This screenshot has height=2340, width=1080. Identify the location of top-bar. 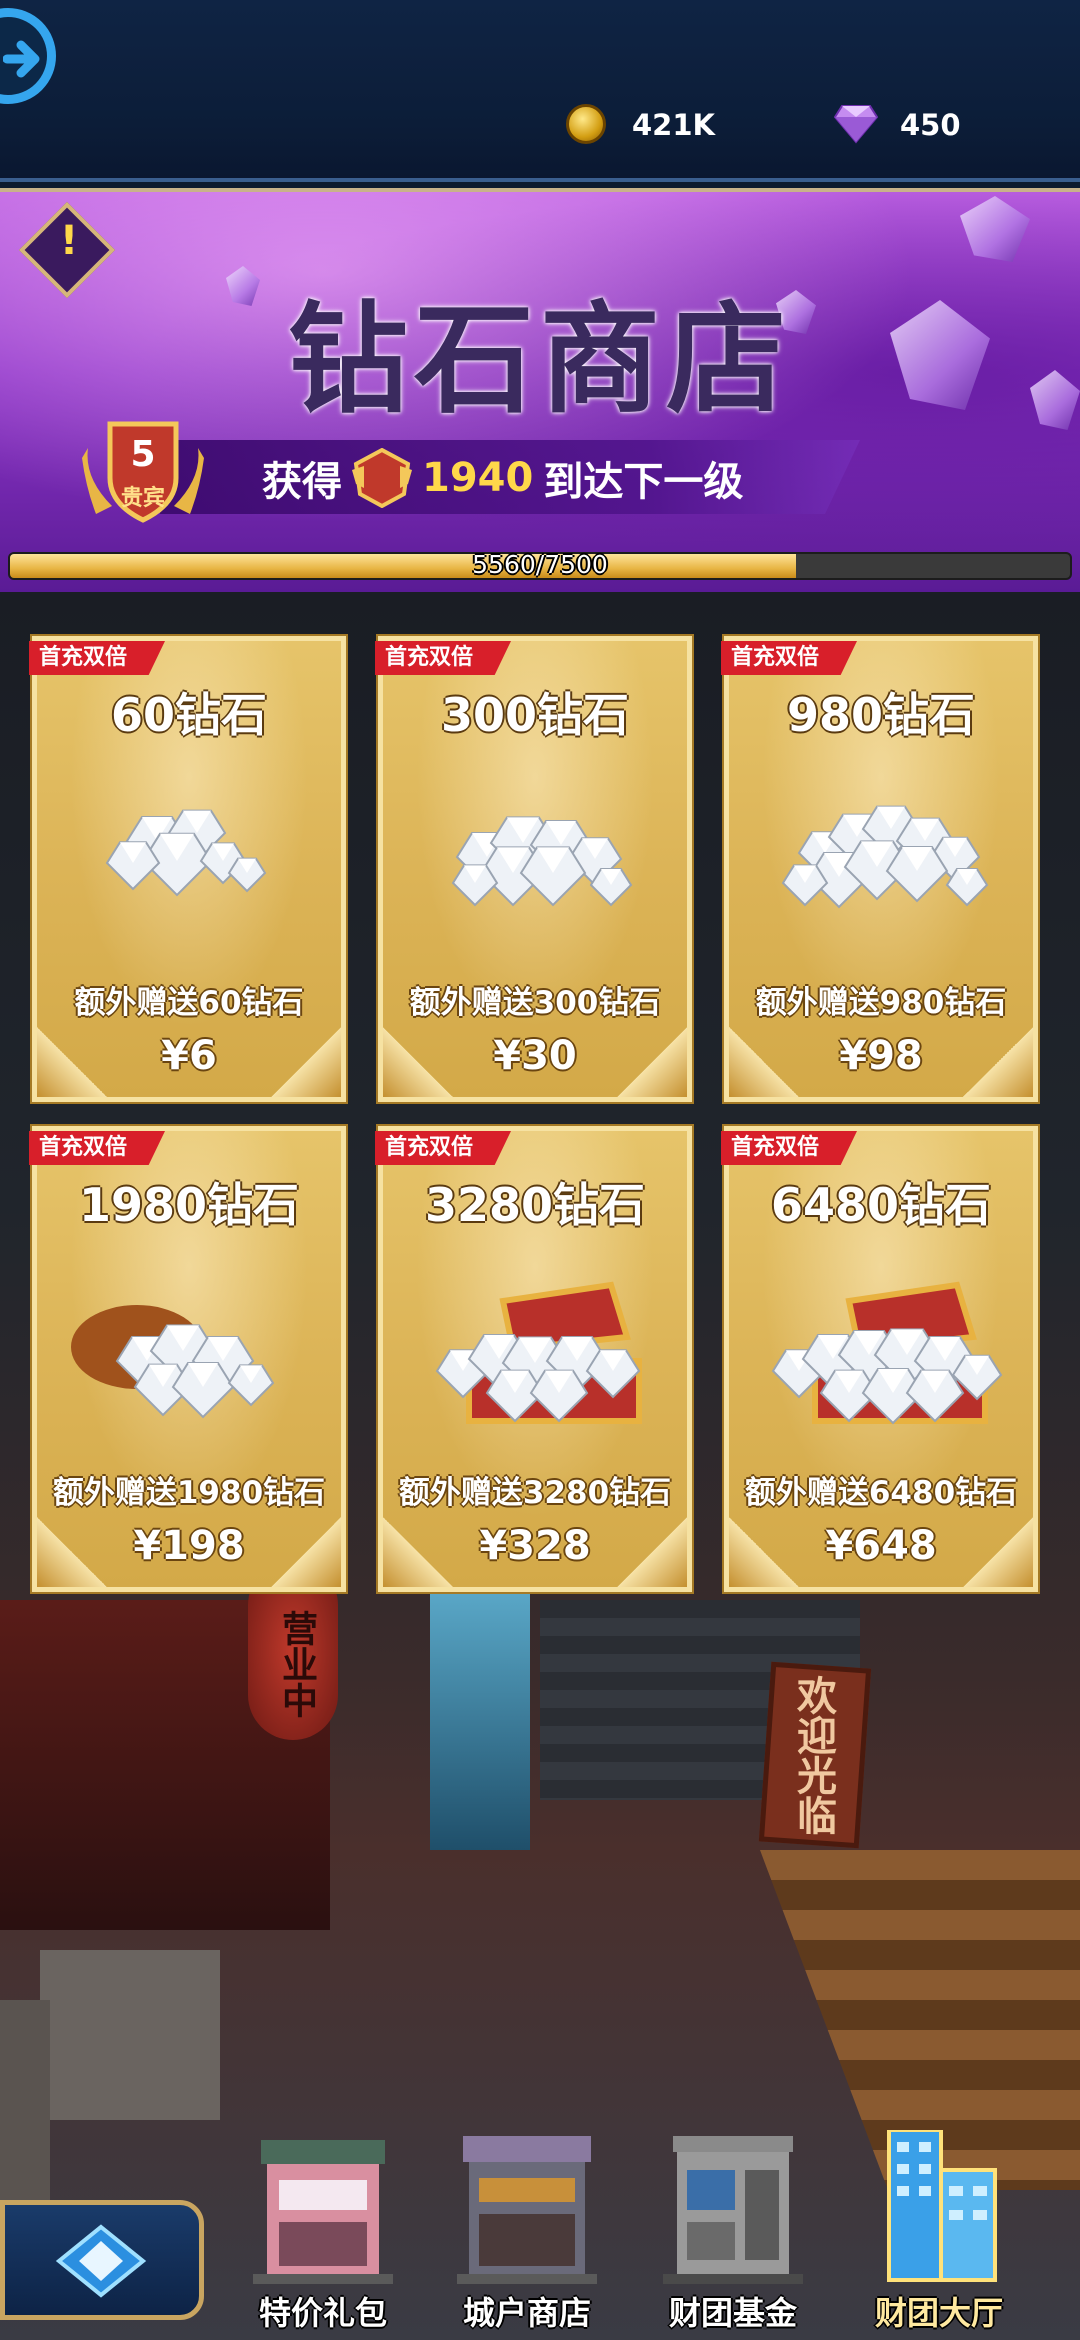
(540, 91).